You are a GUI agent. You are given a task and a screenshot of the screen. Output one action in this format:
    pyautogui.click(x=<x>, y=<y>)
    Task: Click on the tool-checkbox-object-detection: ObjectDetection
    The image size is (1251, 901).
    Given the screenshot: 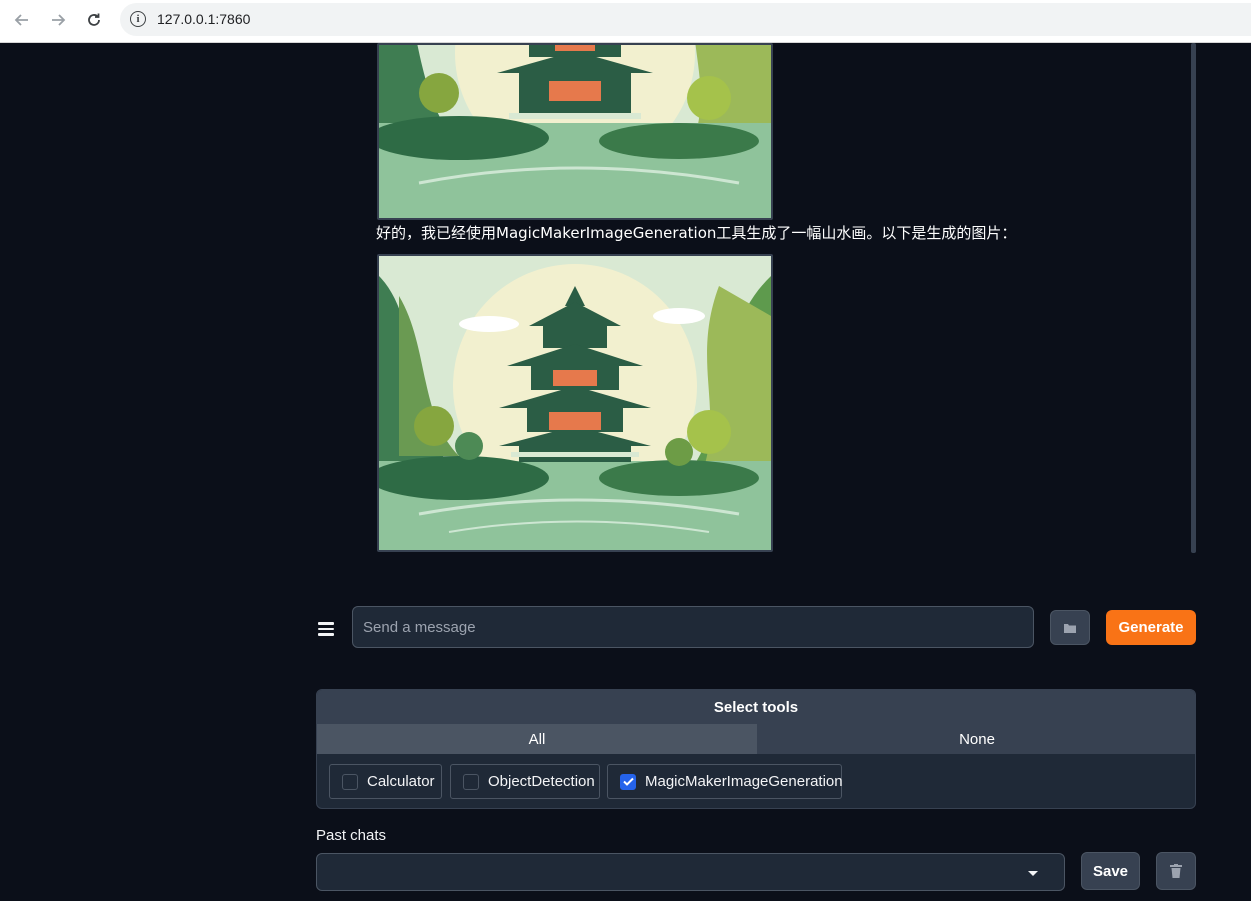 What is the action you would take?
    pyautogui.click(x=525, y=781)
    